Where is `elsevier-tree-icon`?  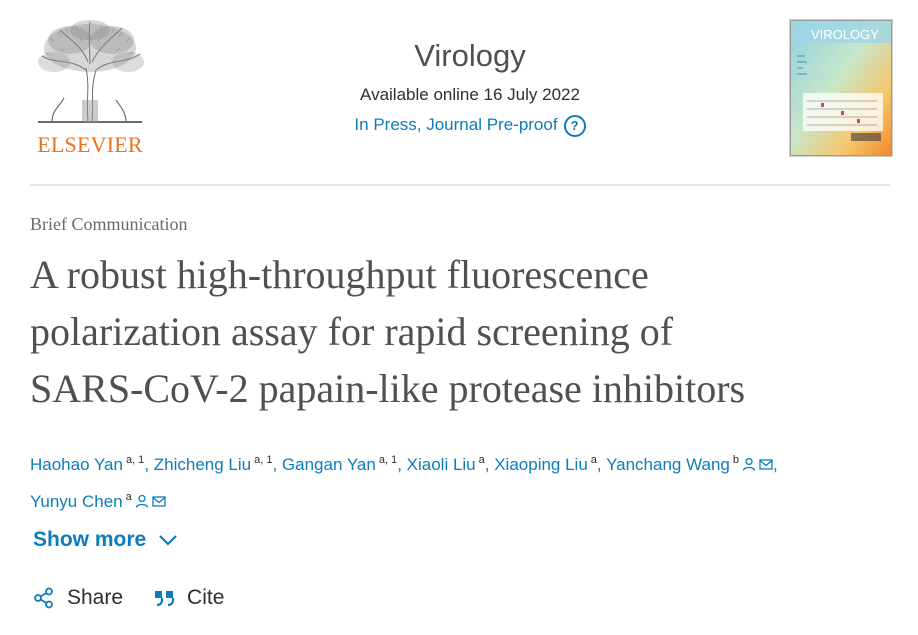 elsevier-tree-icon is located at coordinates (91, 71).